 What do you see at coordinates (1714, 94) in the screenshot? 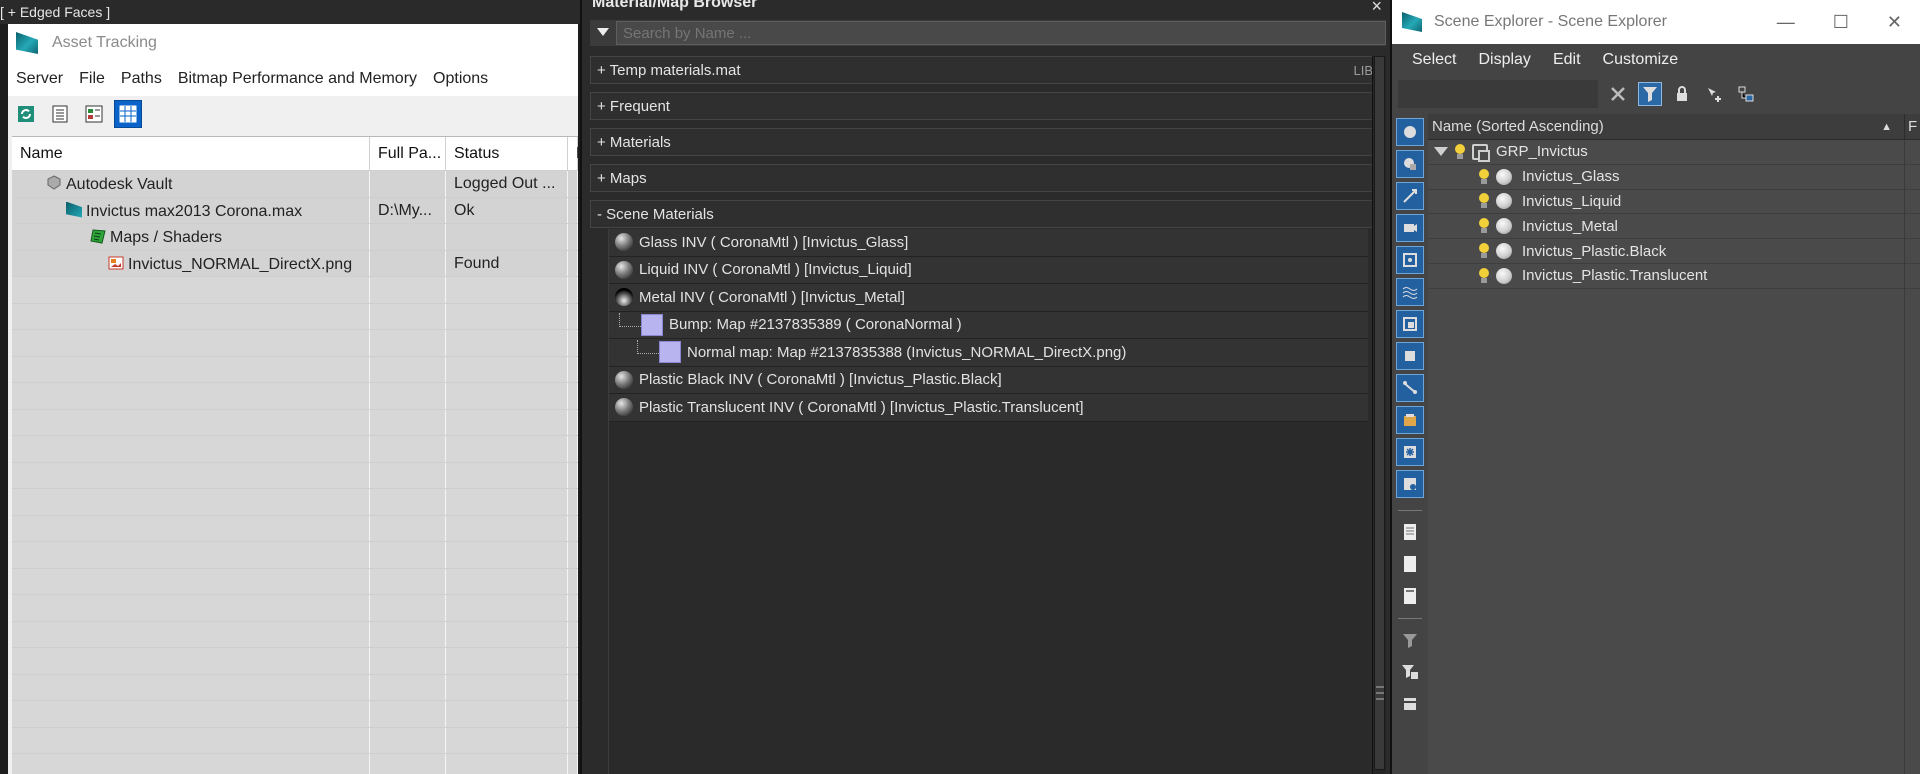
I see `select-children-button` at bounding box center [1714, 94].